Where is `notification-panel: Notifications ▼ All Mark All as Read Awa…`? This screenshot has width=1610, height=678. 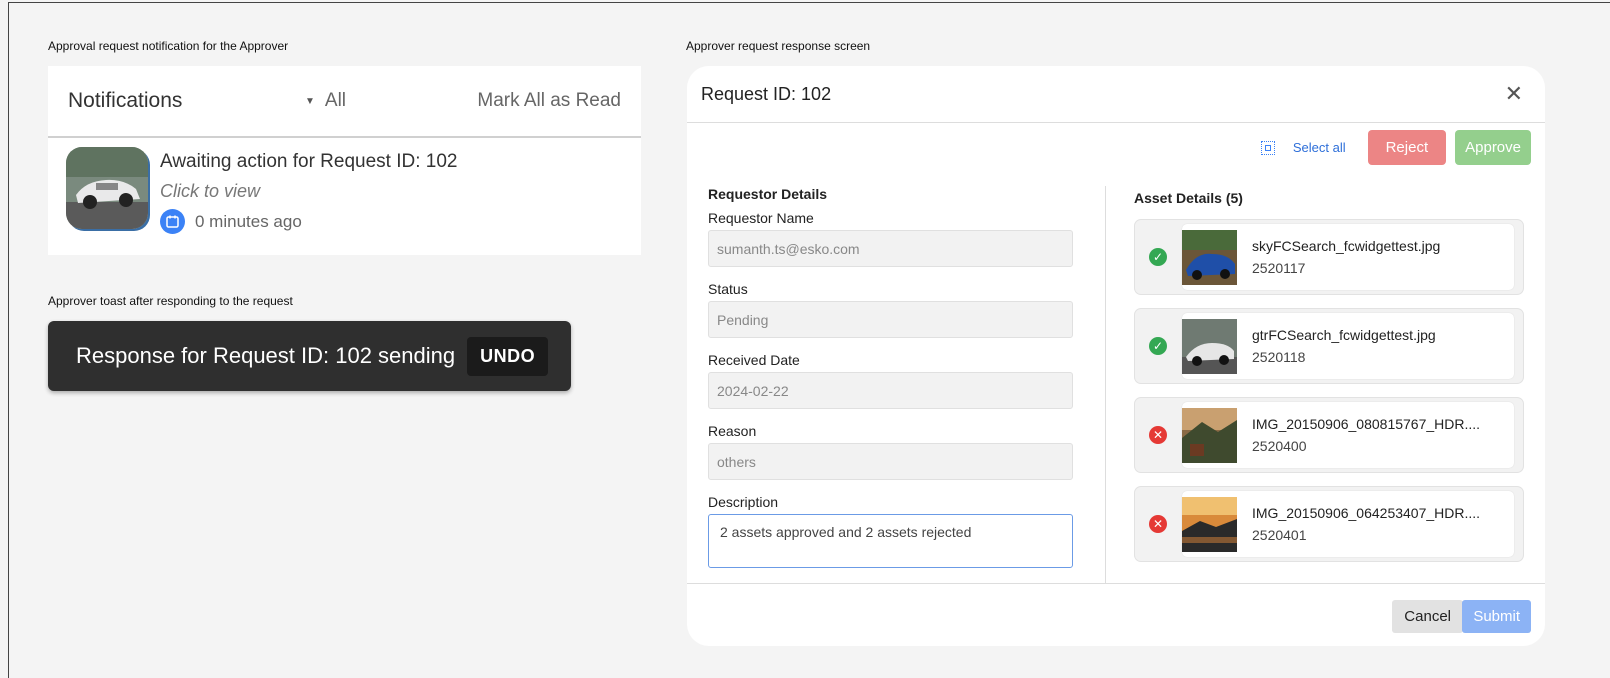 notification-panel: Notifications ▼ All Mark All as Read Awa… is located at coordinates (344, 160).